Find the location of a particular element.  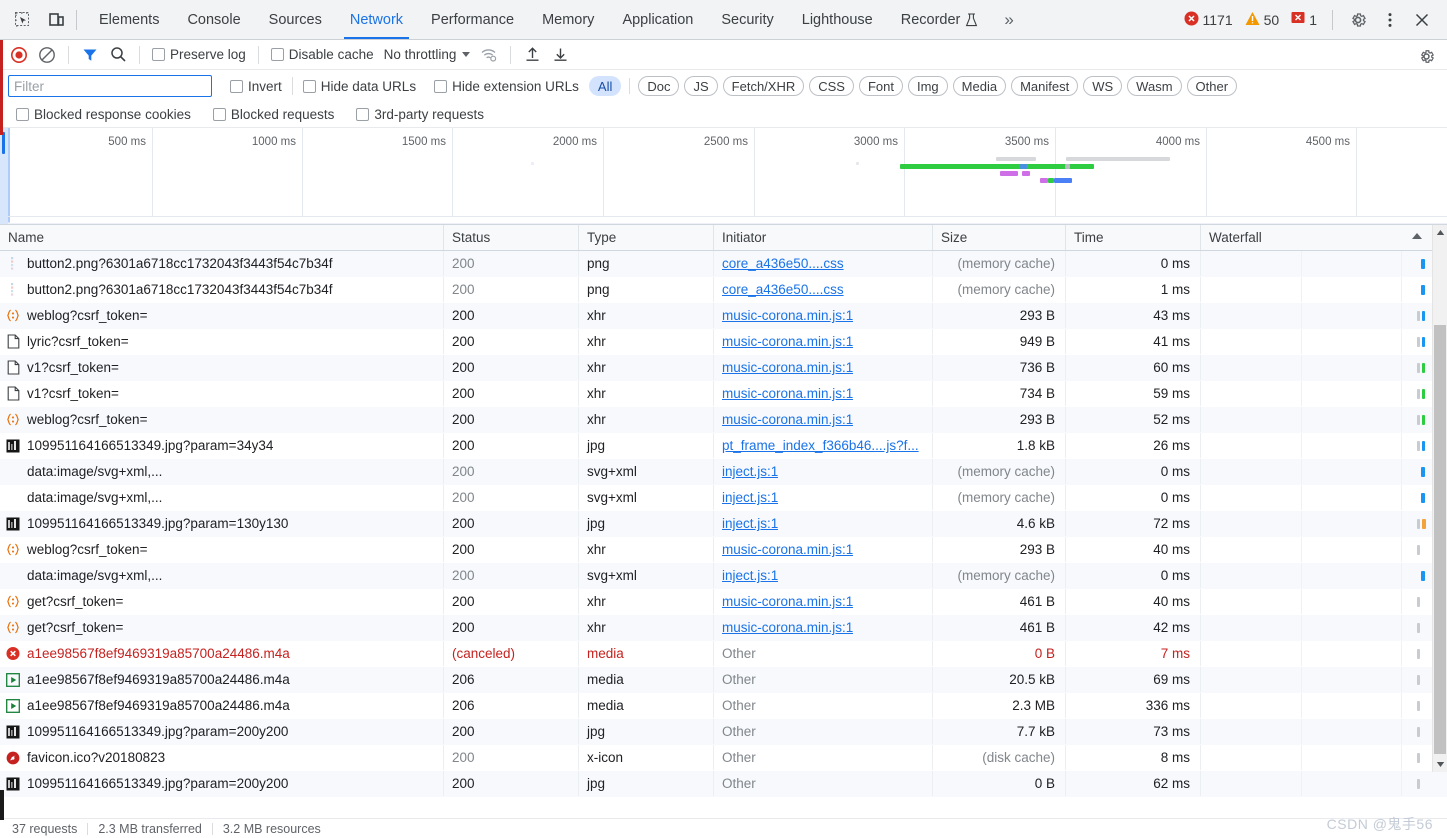

chip-js: JS is located at coordinates (701, 86).